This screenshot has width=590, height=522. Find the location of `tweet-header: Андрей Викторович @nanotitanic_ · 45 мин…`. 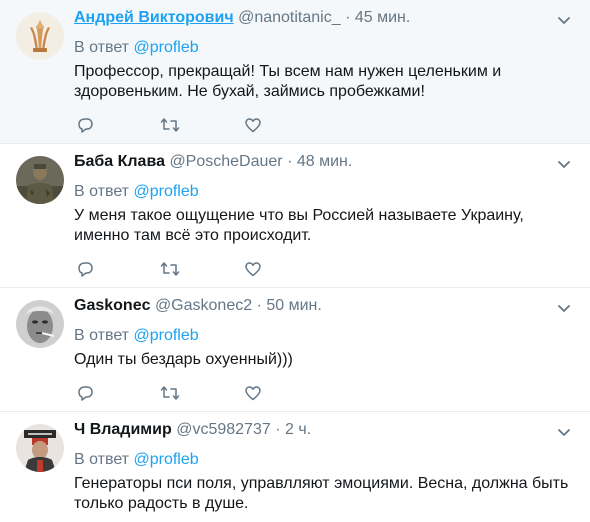

tweet-header: Андрей Викторович @nanotitanic_ · 45 мин… is located at coordinates (326, 18).